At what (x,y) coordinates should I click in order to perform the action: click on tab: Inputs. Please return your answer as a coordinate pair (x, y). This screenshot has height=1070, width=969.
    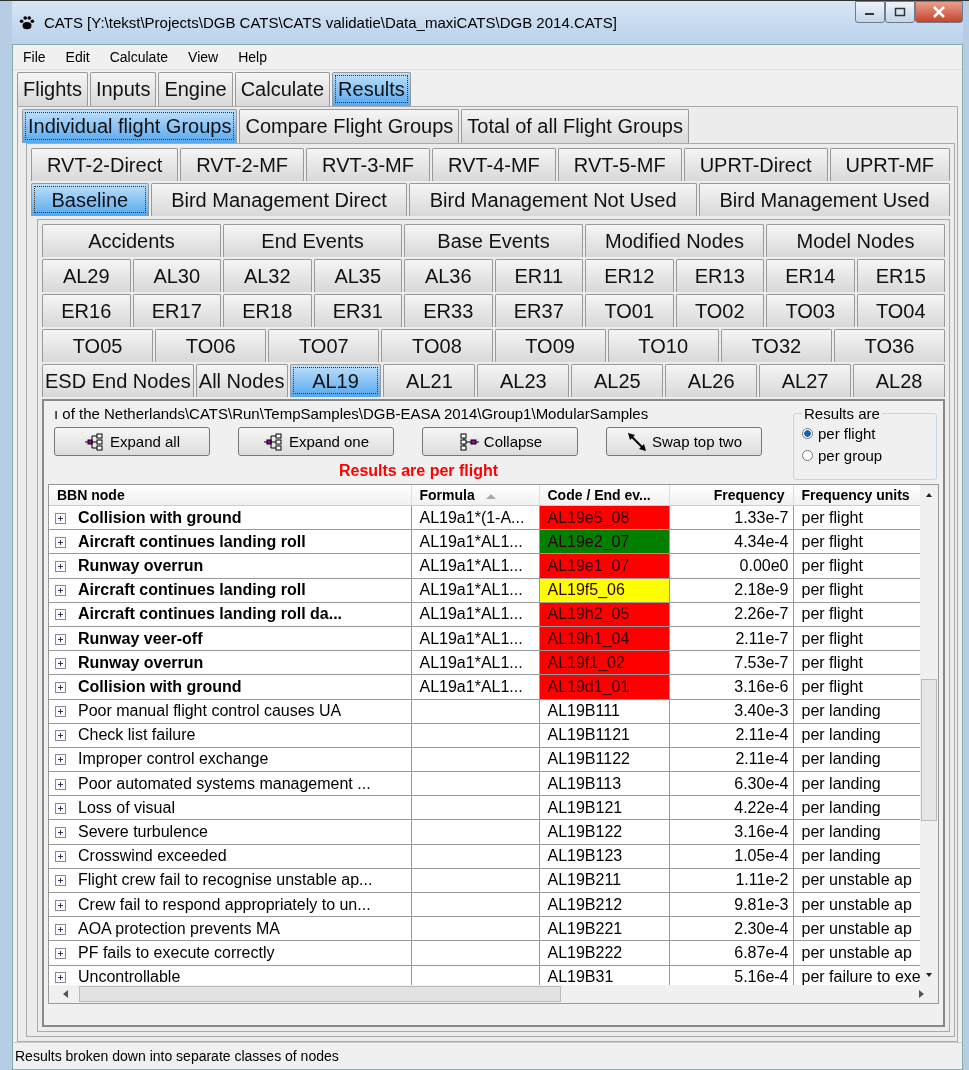
    Looking at the image, I should click on (123, 89).